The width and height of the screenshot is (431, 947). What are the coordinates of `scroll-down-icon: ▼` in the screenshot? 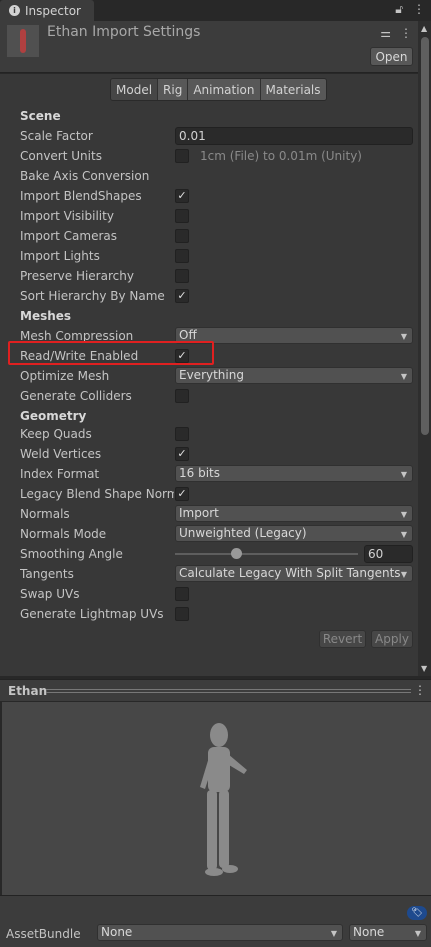 It's located at (424, 668).